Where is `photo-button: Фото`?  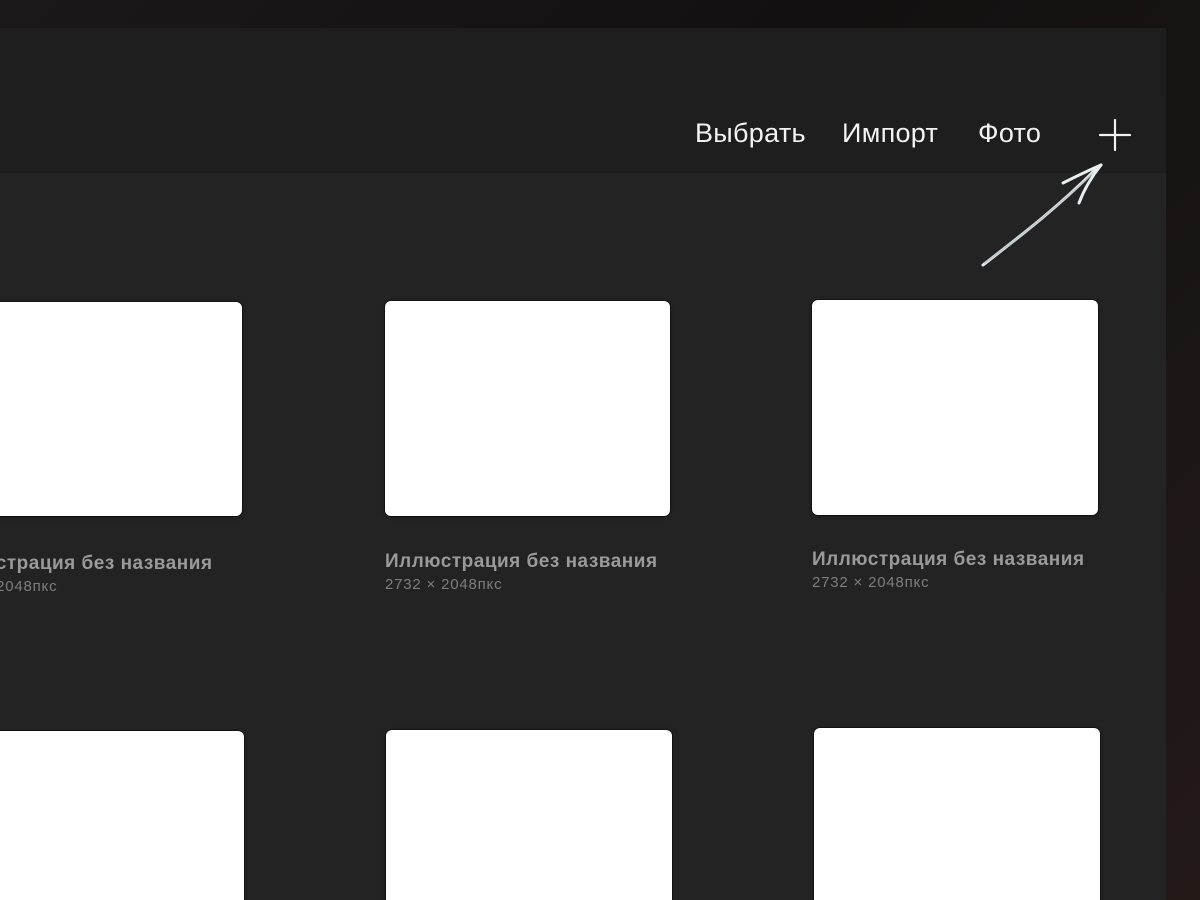 photo-button: Фото is located at coordinates (1009, 133).